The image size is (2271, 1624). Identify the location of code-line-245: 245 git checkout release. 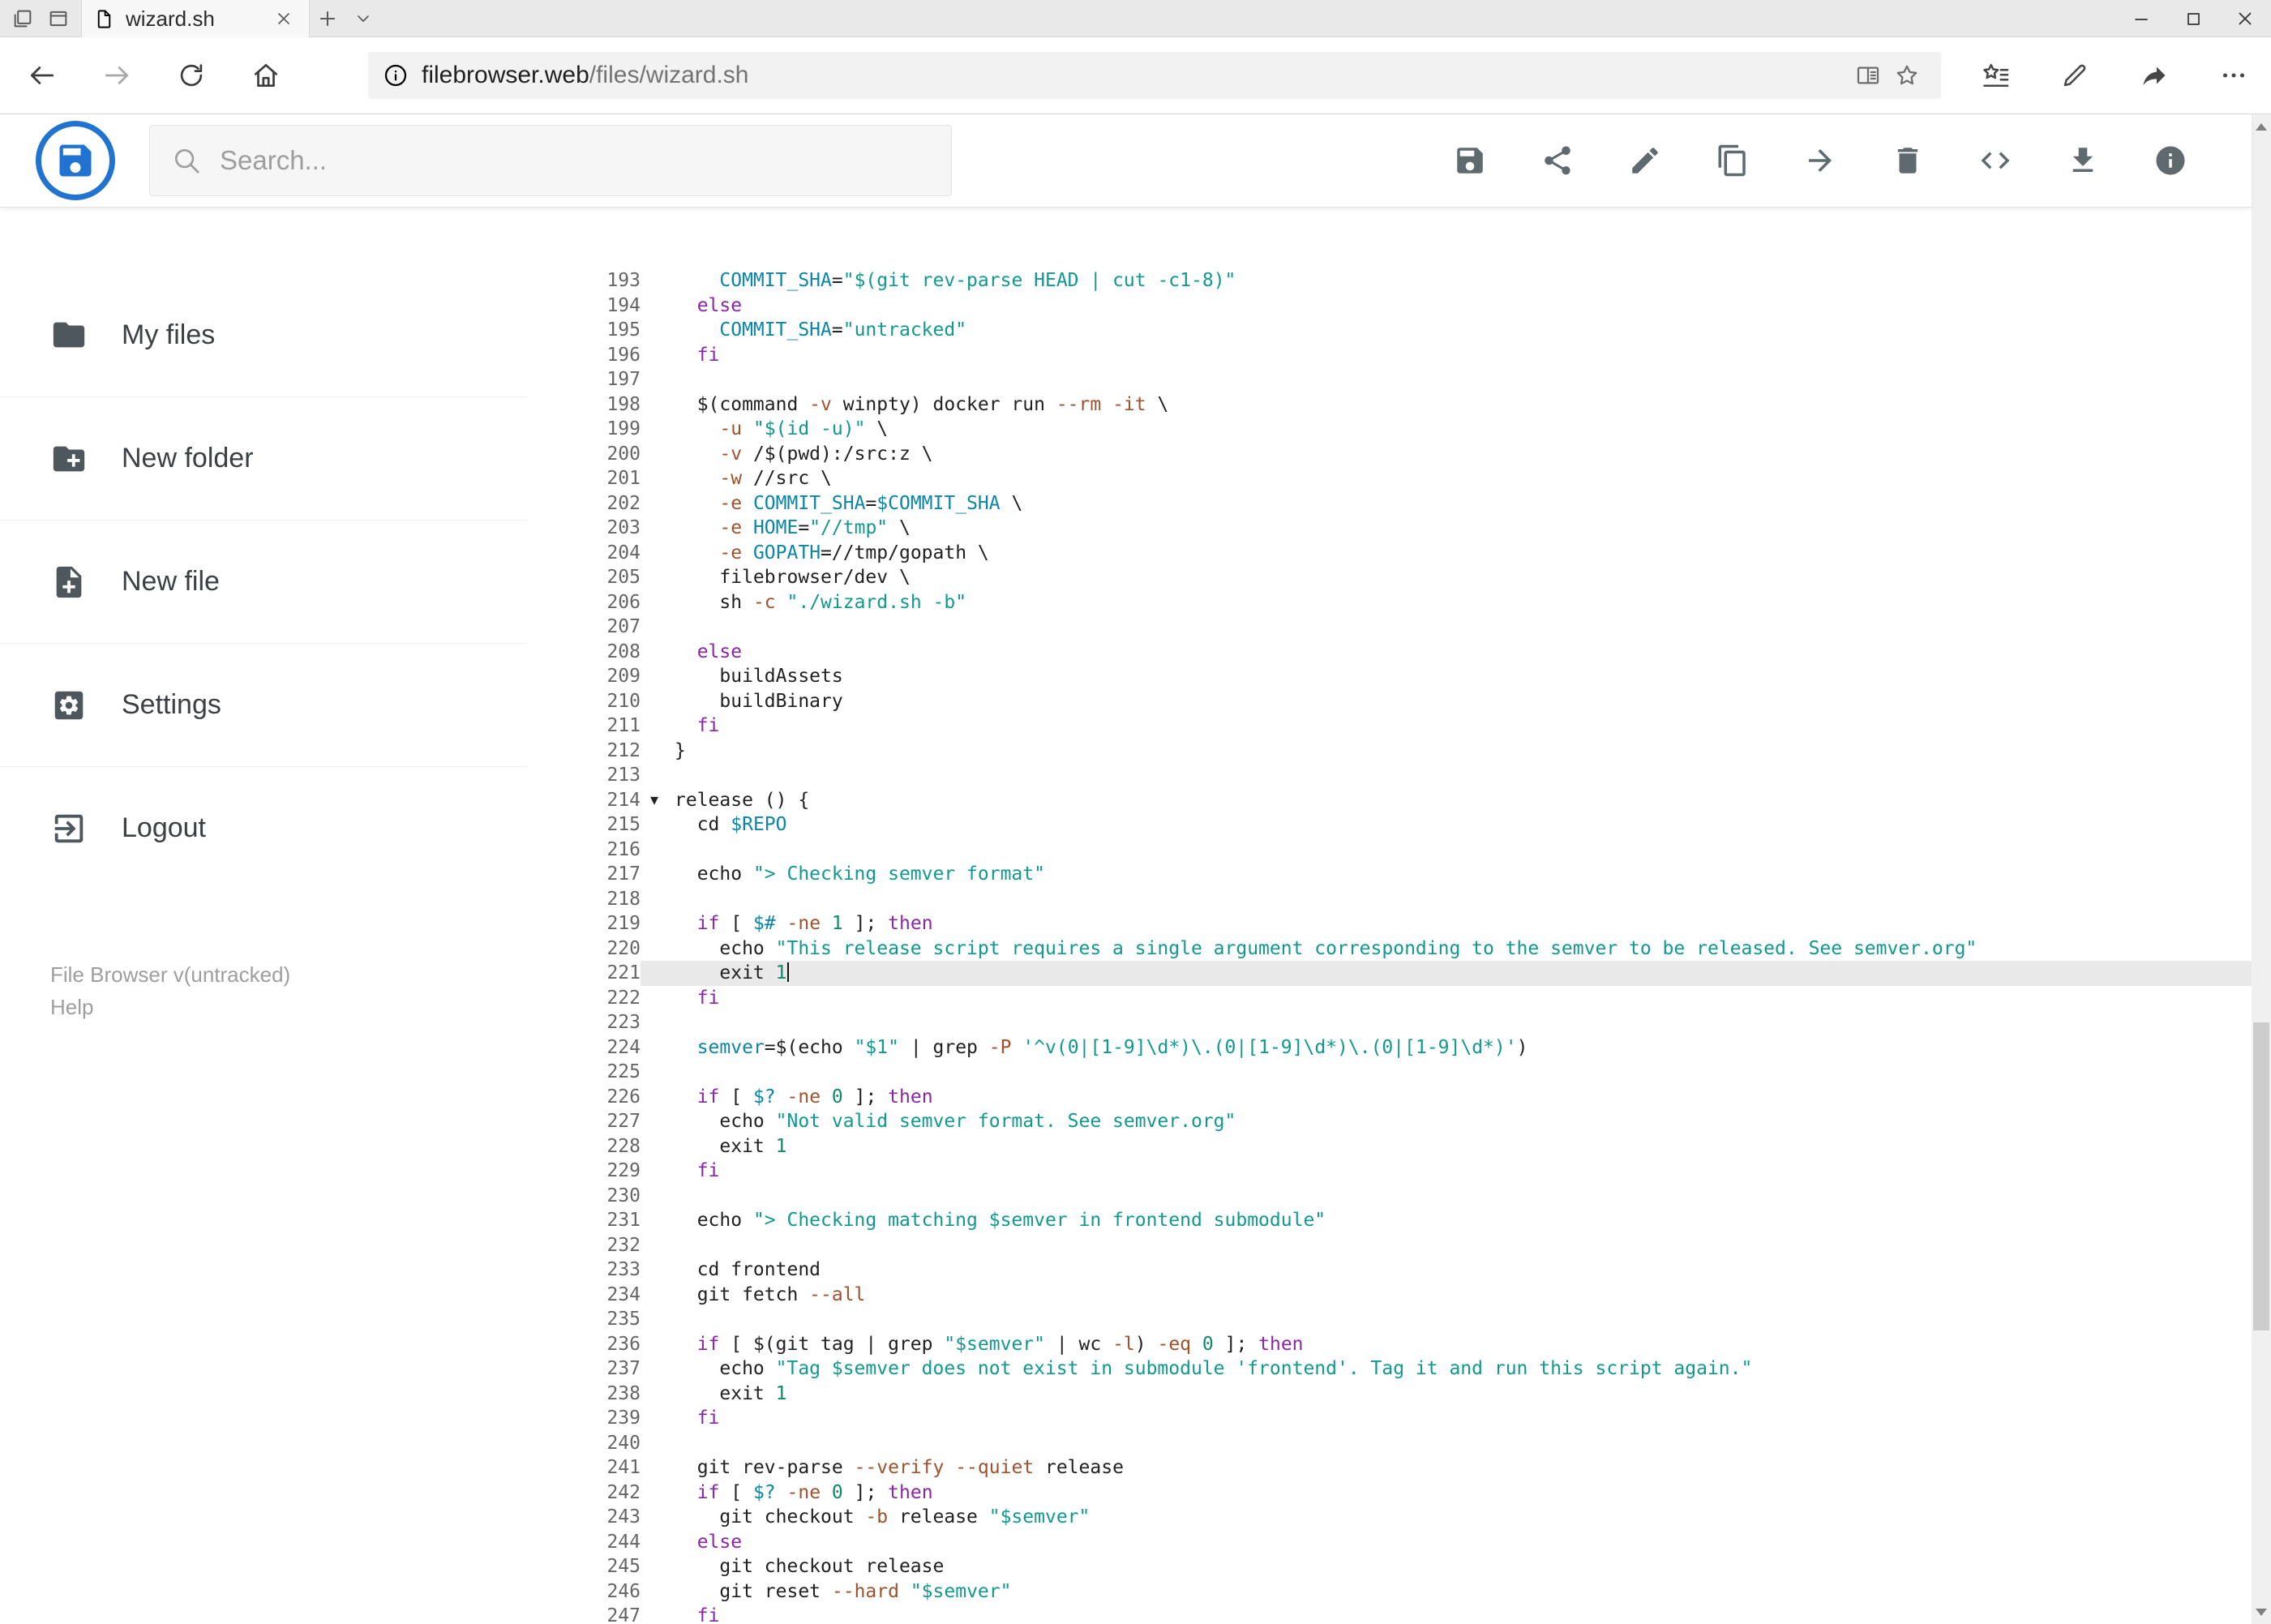
(1389, 1566).